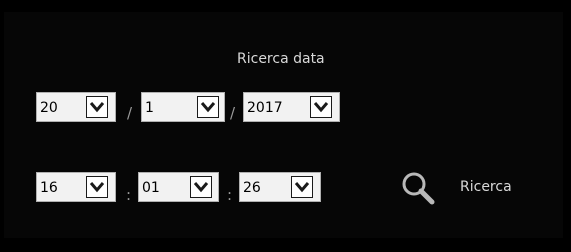 This screenshot has width=571, height=252. Describe the element at coordinates (49, 108) in the screenshot. I see `day-value: 20` at that location.